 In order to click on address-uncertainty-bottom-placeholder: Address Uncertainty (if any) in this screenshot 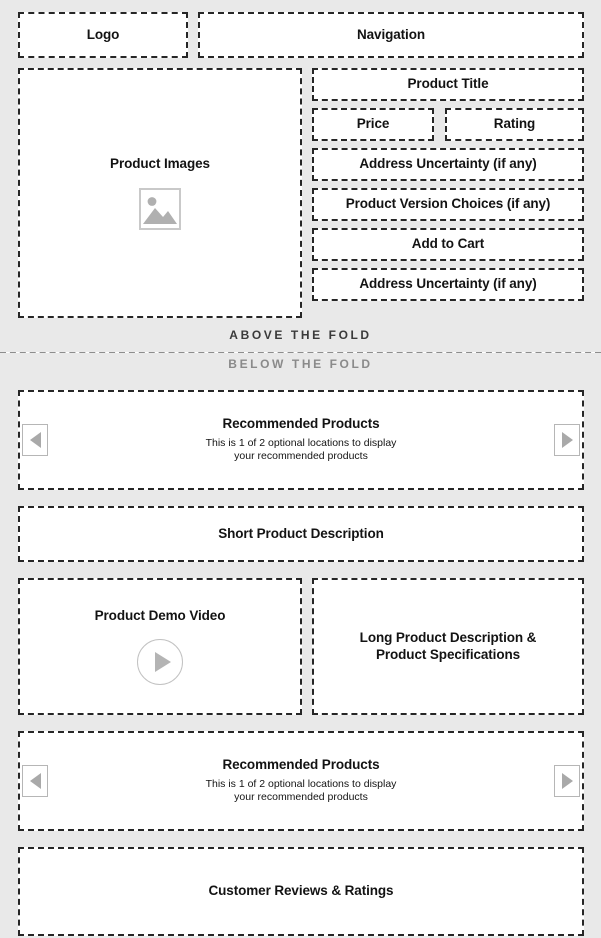, I will do `click(448, 284)`.